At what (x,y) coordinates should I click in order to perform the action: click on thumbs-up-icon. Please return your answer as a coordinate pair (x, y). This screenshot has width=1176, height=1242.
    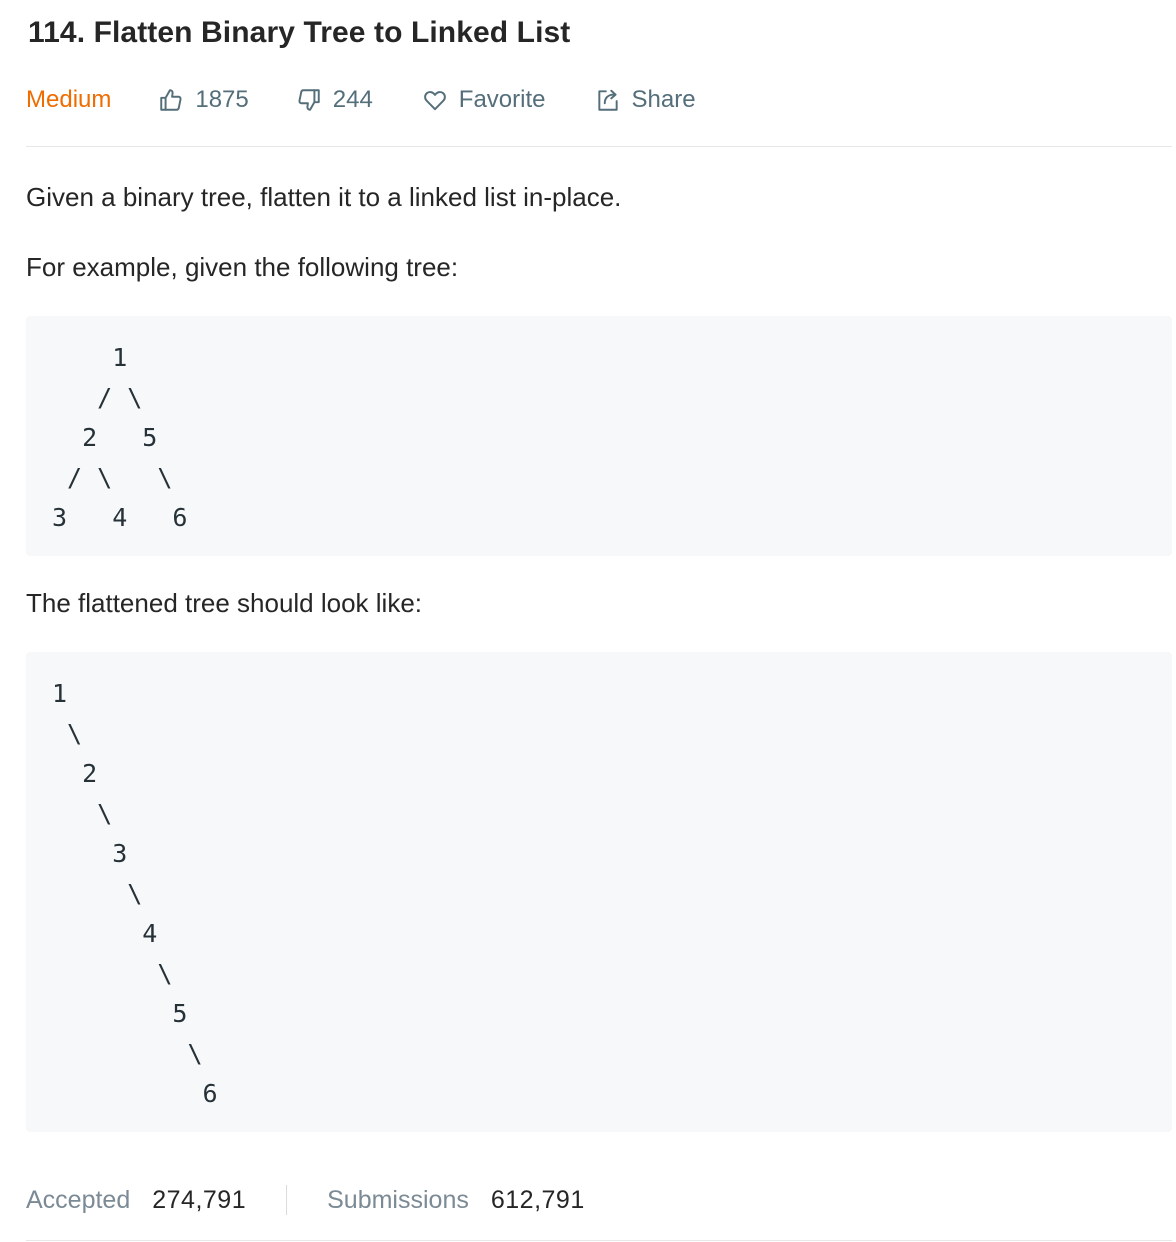
    Looking at the image, I should click on (171, 100).